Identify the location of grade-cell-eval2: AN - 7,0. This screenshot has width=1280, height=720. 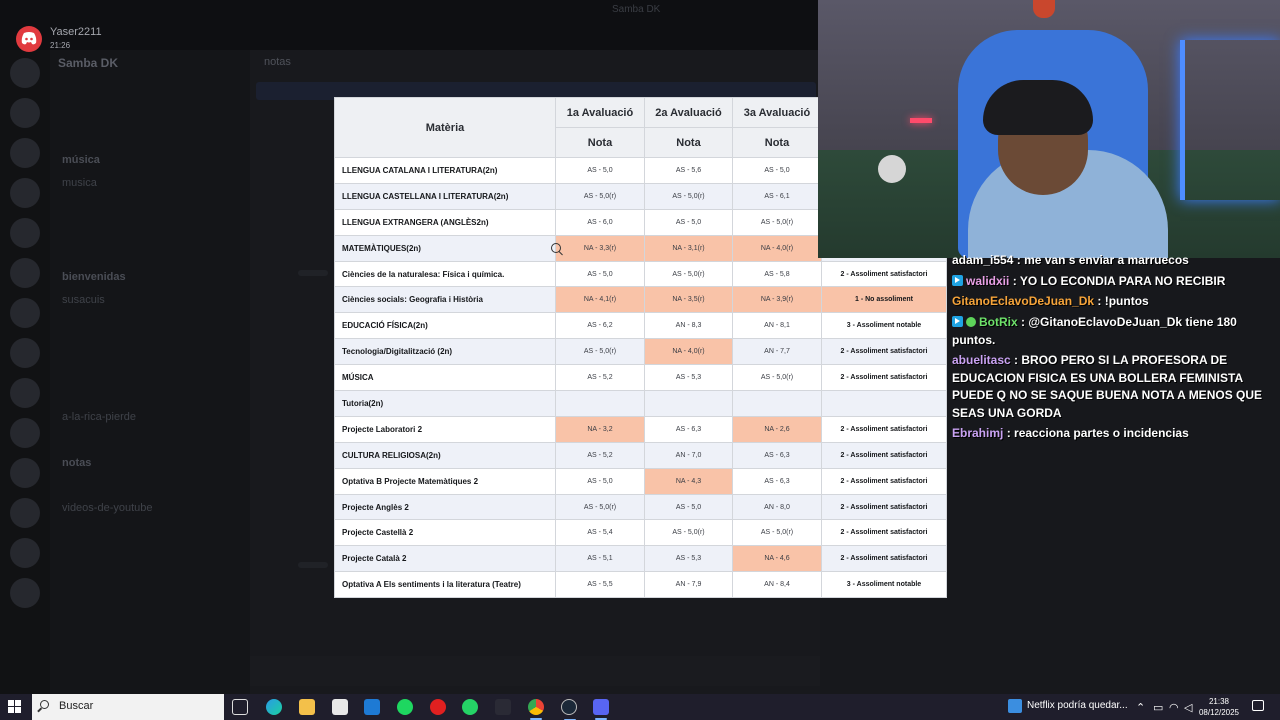
(688, 455).